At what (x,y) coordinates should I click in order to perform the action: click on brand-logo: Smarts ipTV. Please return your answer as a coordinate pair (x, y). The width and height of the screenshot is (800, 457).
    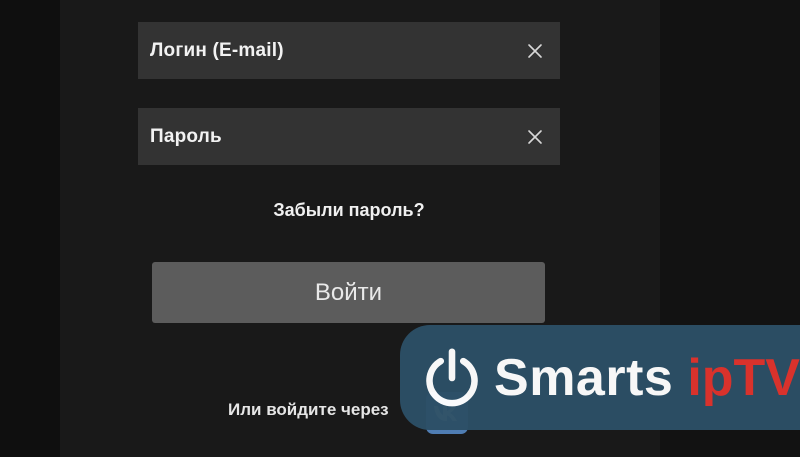
    Looking at the image, I should click on (600, 377).